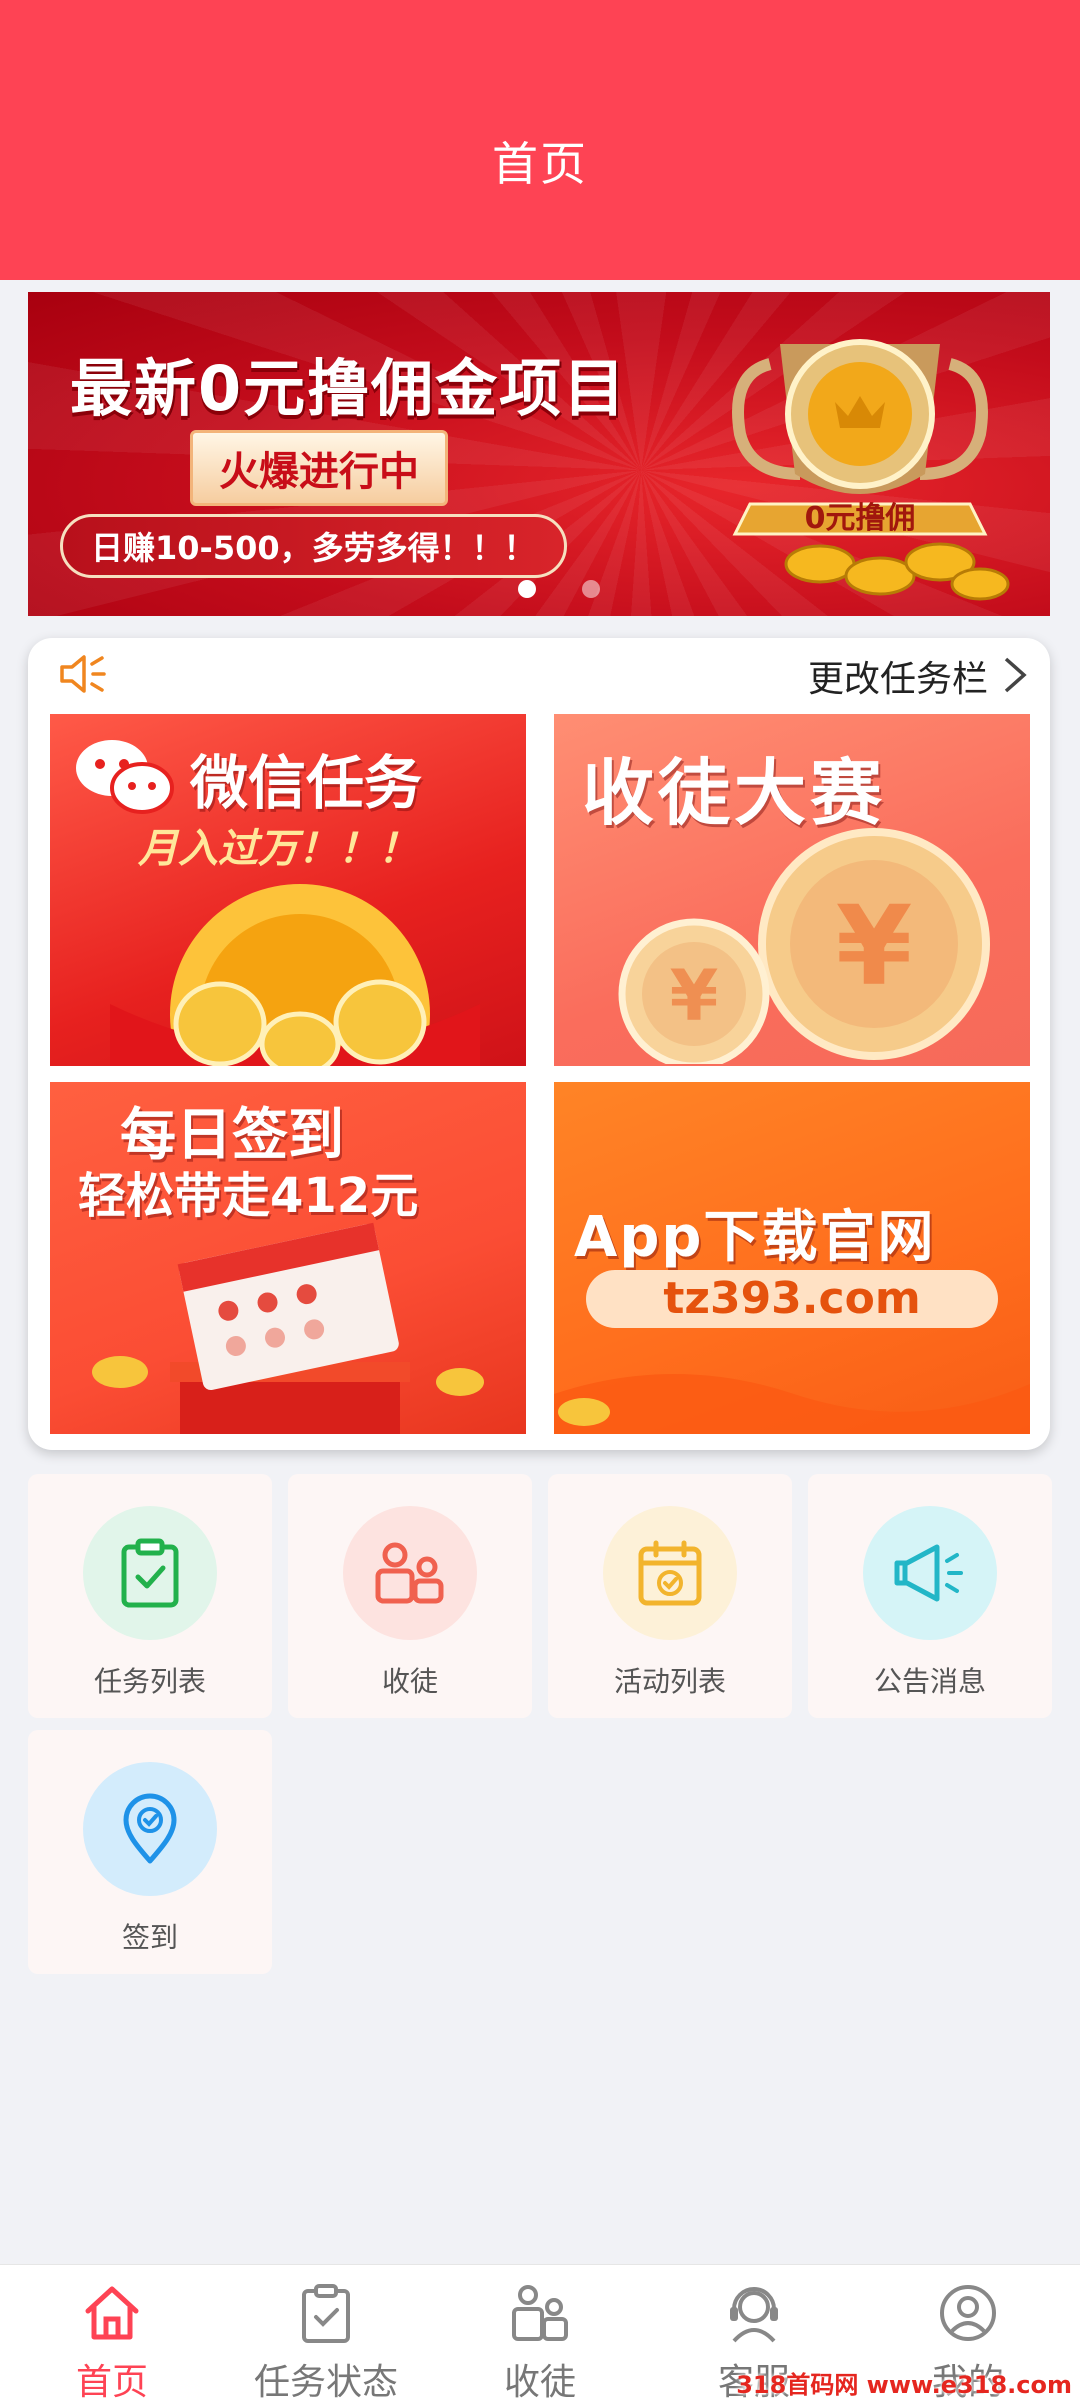 The image size is (1080, 2408). Describe the element at coordinates (804, 946) in the screenshot. I see `yuan-coins-art: ¥ ¥` at that location.